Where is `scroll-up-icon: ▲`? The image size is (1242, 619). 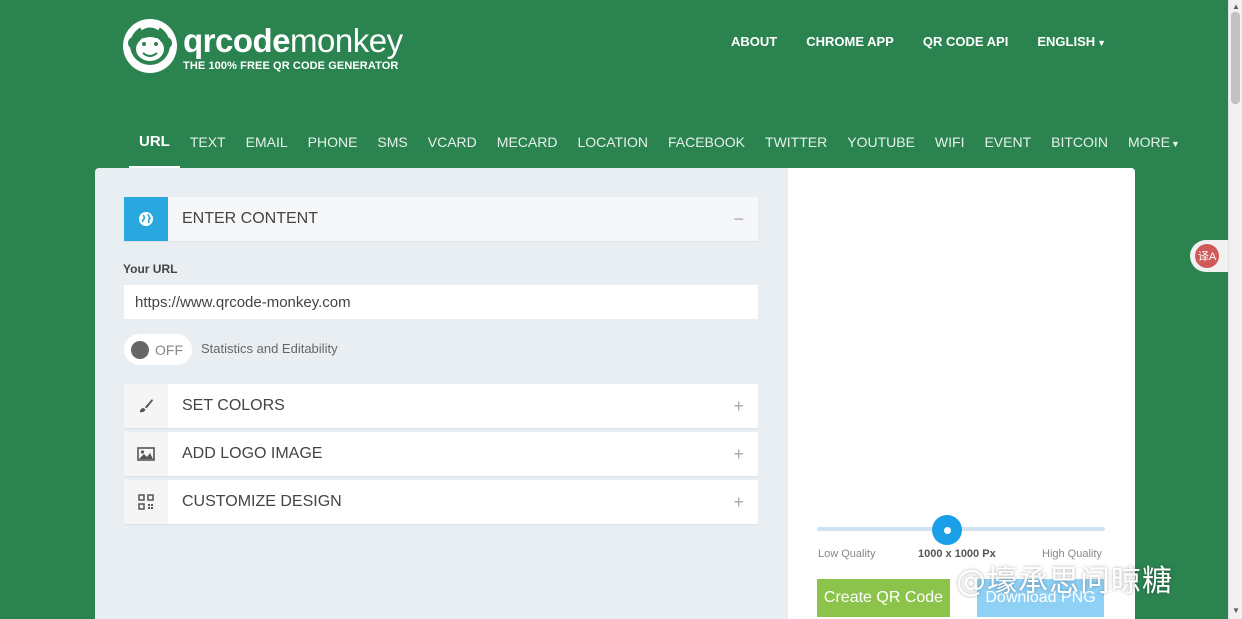
scroll-up-icon: ▲ is located at coordinates (1236, 6).